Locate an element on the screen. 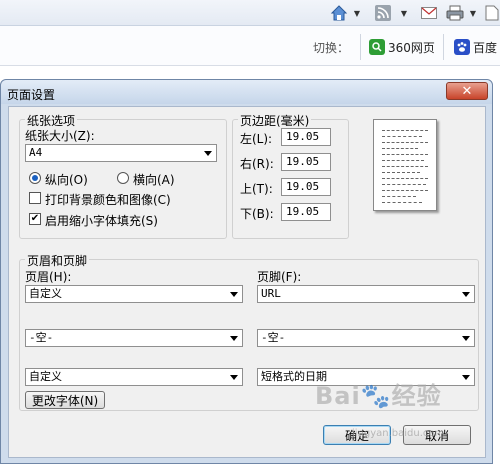 This screenshot has height=464, width=500. footer-select-1: URL is located at coordinates (366, 294).